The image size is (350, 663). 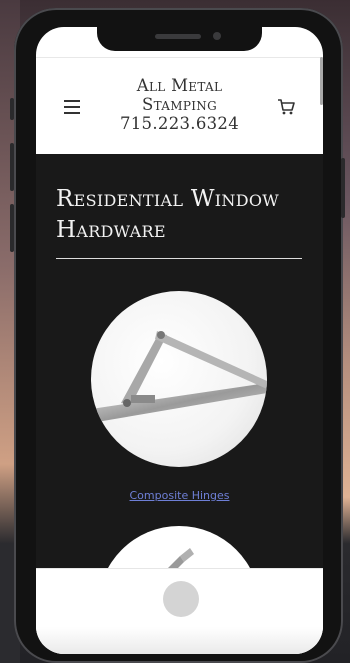 I want to click on phone-notch, so click(x=179, y=39).